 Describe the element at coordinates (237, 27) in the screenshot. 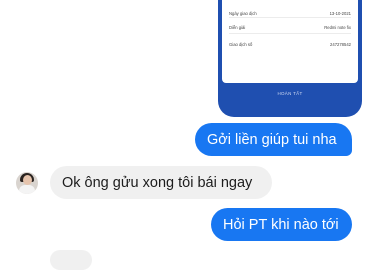

I see `receipt-label: Diễn giải` at that location.